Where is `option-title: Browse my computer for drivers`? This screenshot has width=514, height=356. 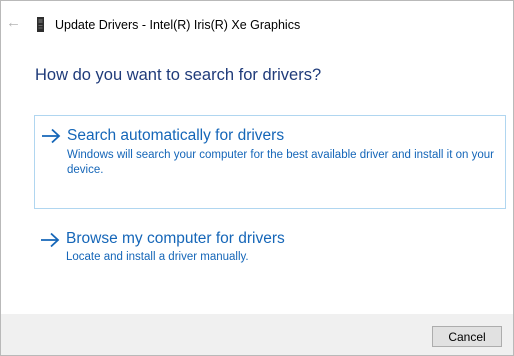 option-title: Browse my computer for drivers is located at coordinates (175, 238).